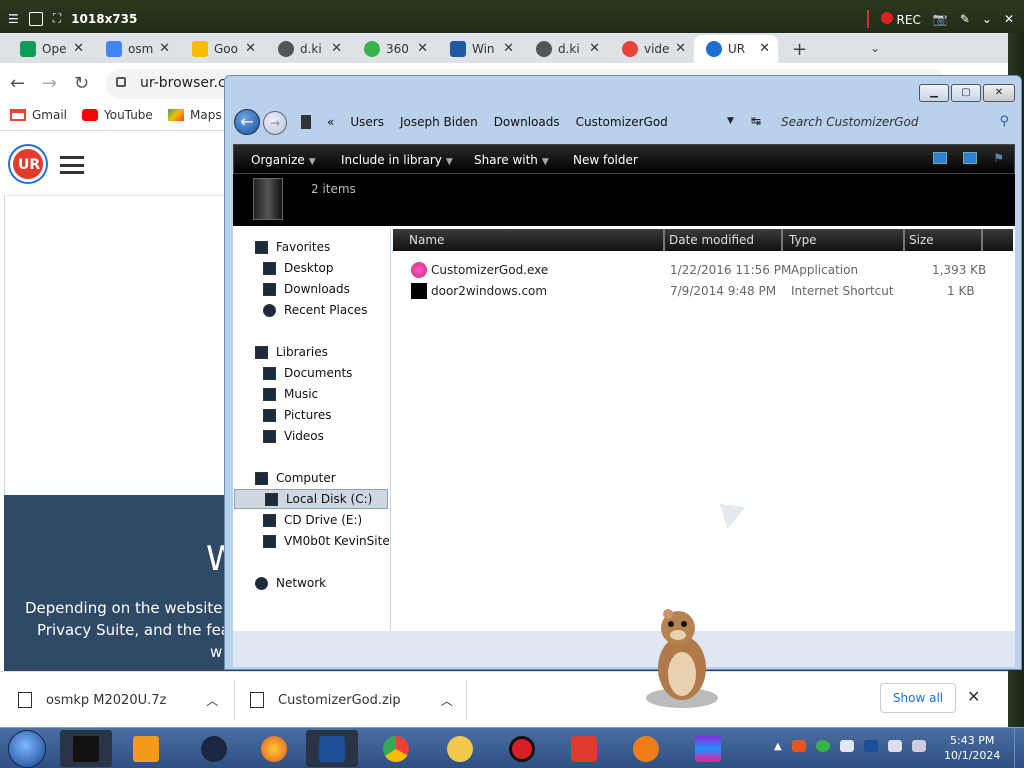  I want to click on ur-logo: UR, so click(28, 164).